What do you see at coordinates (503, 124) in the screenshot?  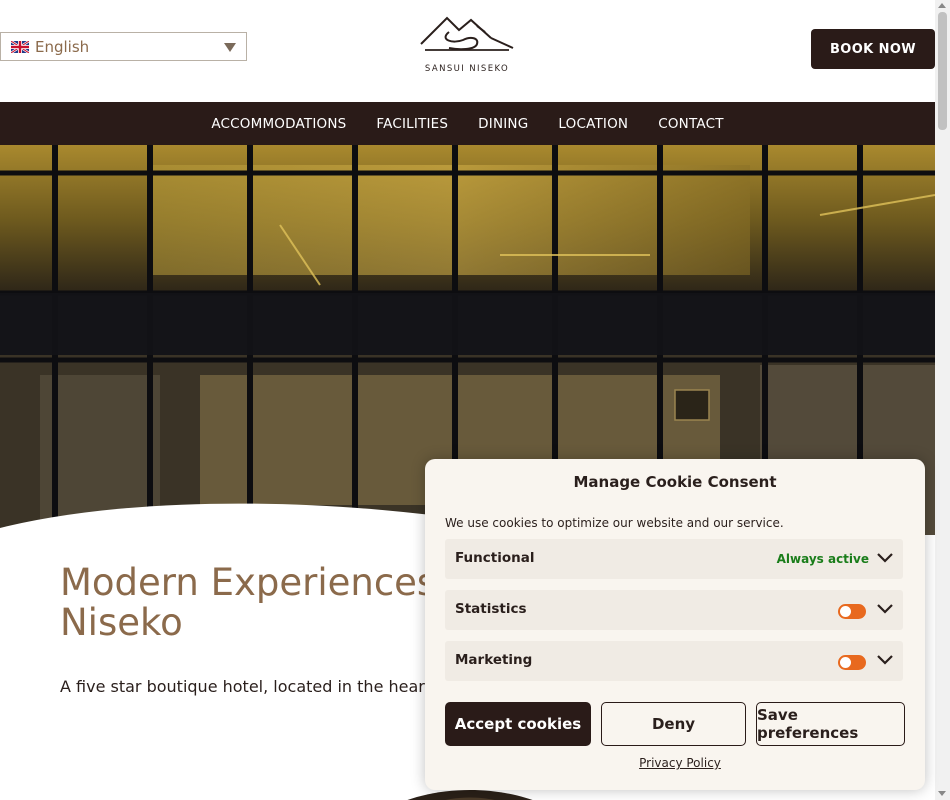 I see `nav-item-dining: DINING` at bounding box center [503, 124].